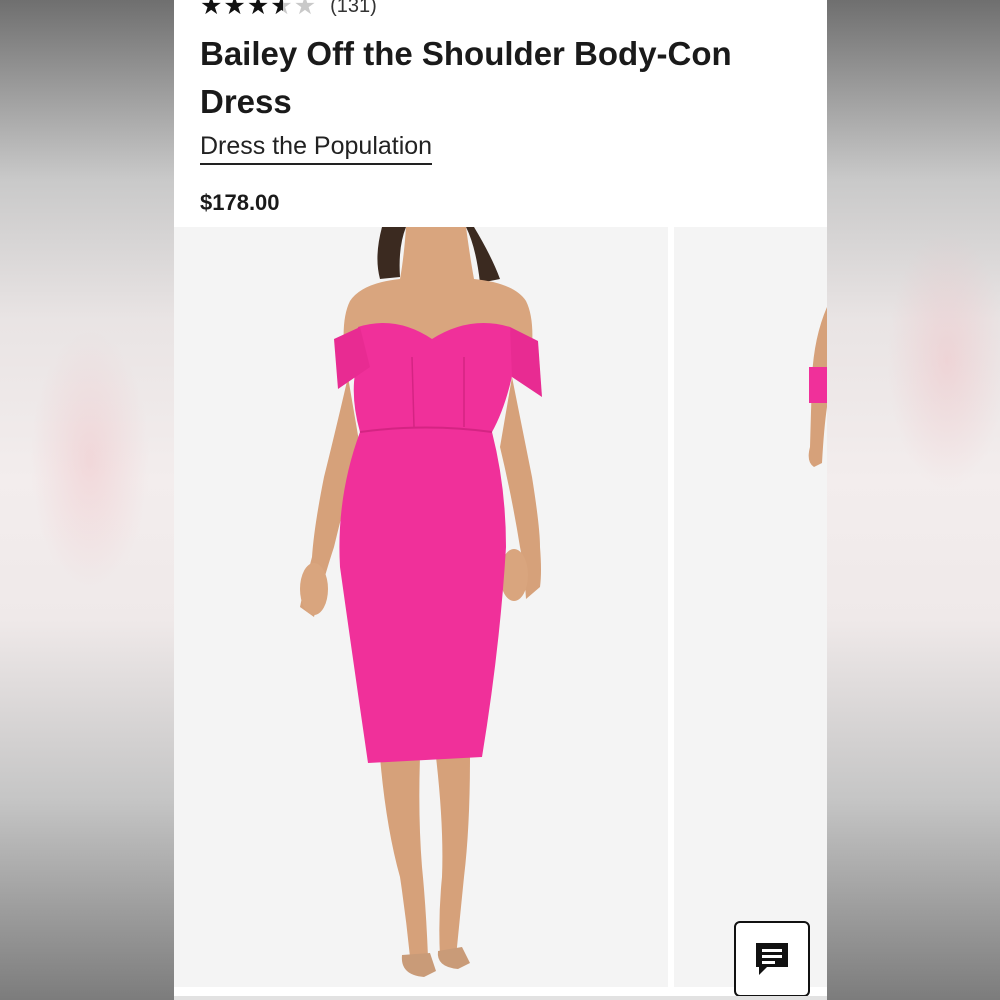 The height and width of the screenshot is (1000, 1000). I want to click on rating-row: ★★★★★ (131), so click(288, 10).